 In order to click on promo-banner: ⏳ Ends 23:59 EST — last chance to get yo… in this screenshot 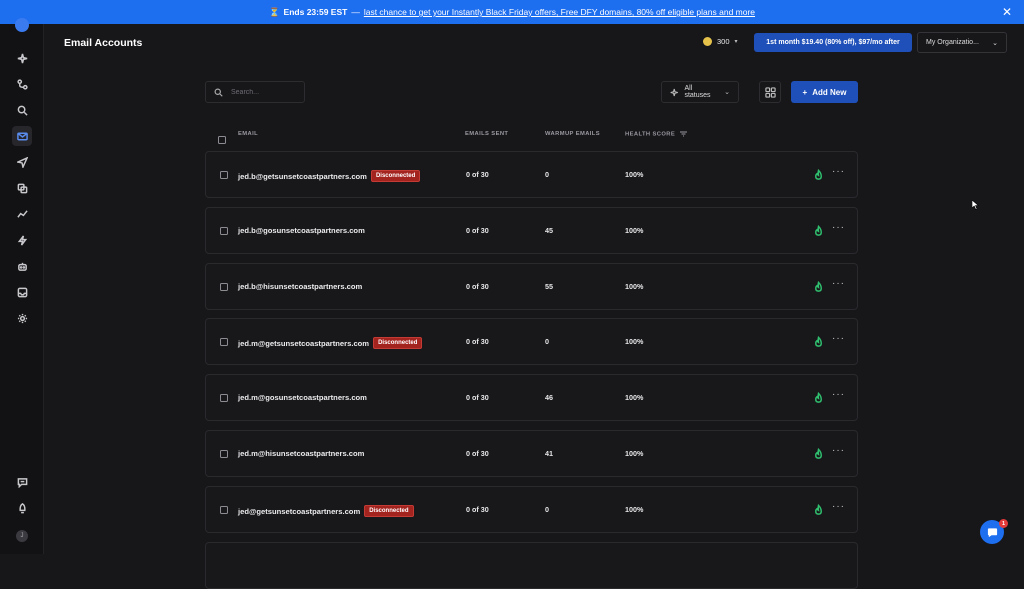, I will do `click(512, 12)`.